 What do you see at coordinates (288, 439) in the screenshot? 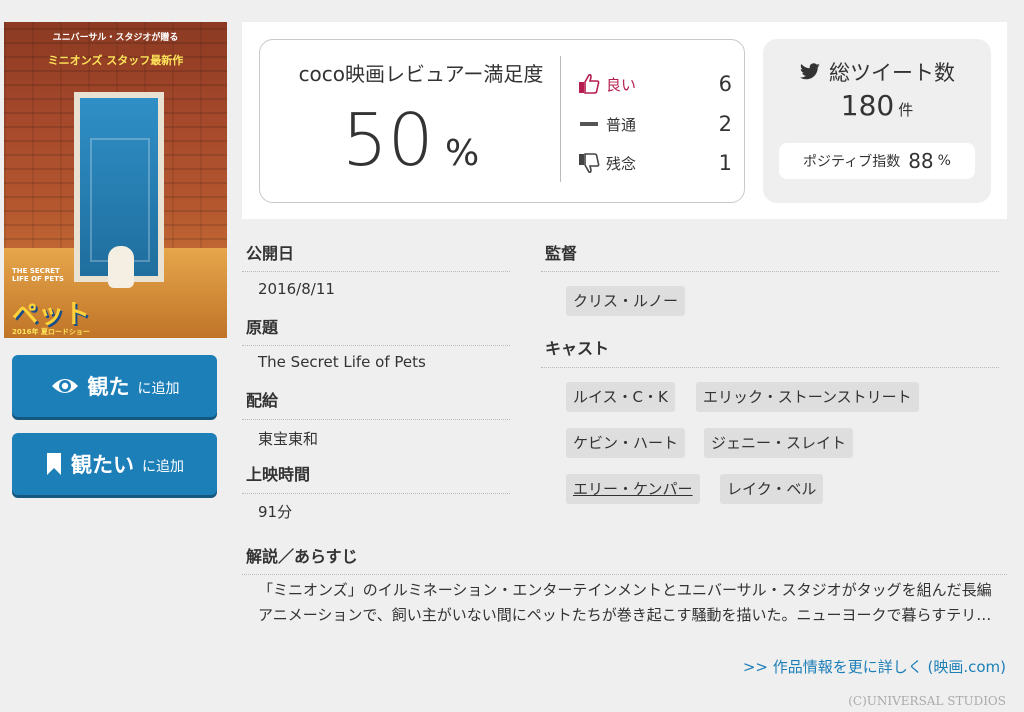
I see `distributor-value: 東宝東和` at bounding box center [288, 439].